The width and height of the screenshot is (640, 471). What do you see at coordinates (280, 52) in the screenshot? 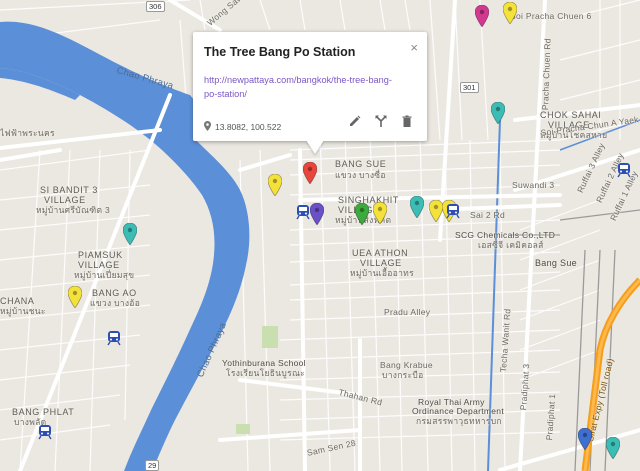
I see `info-window-title: The Tree Bang Po Station` at bounding box center [280, 52].